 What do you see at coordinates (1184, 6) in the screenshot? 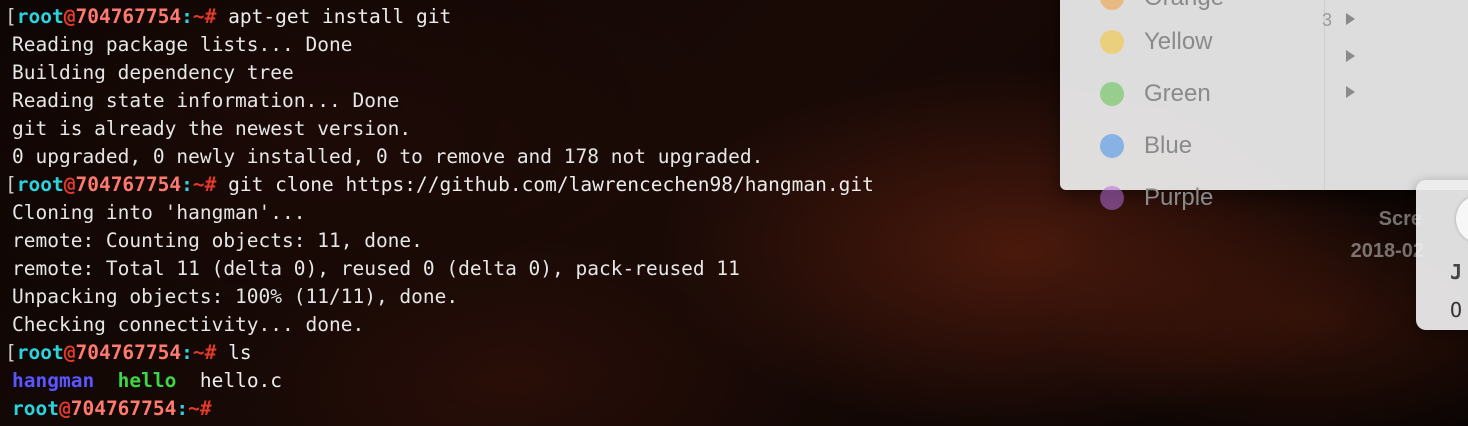
I see `tag-label: Orange` at bounding box center [1184, 6].